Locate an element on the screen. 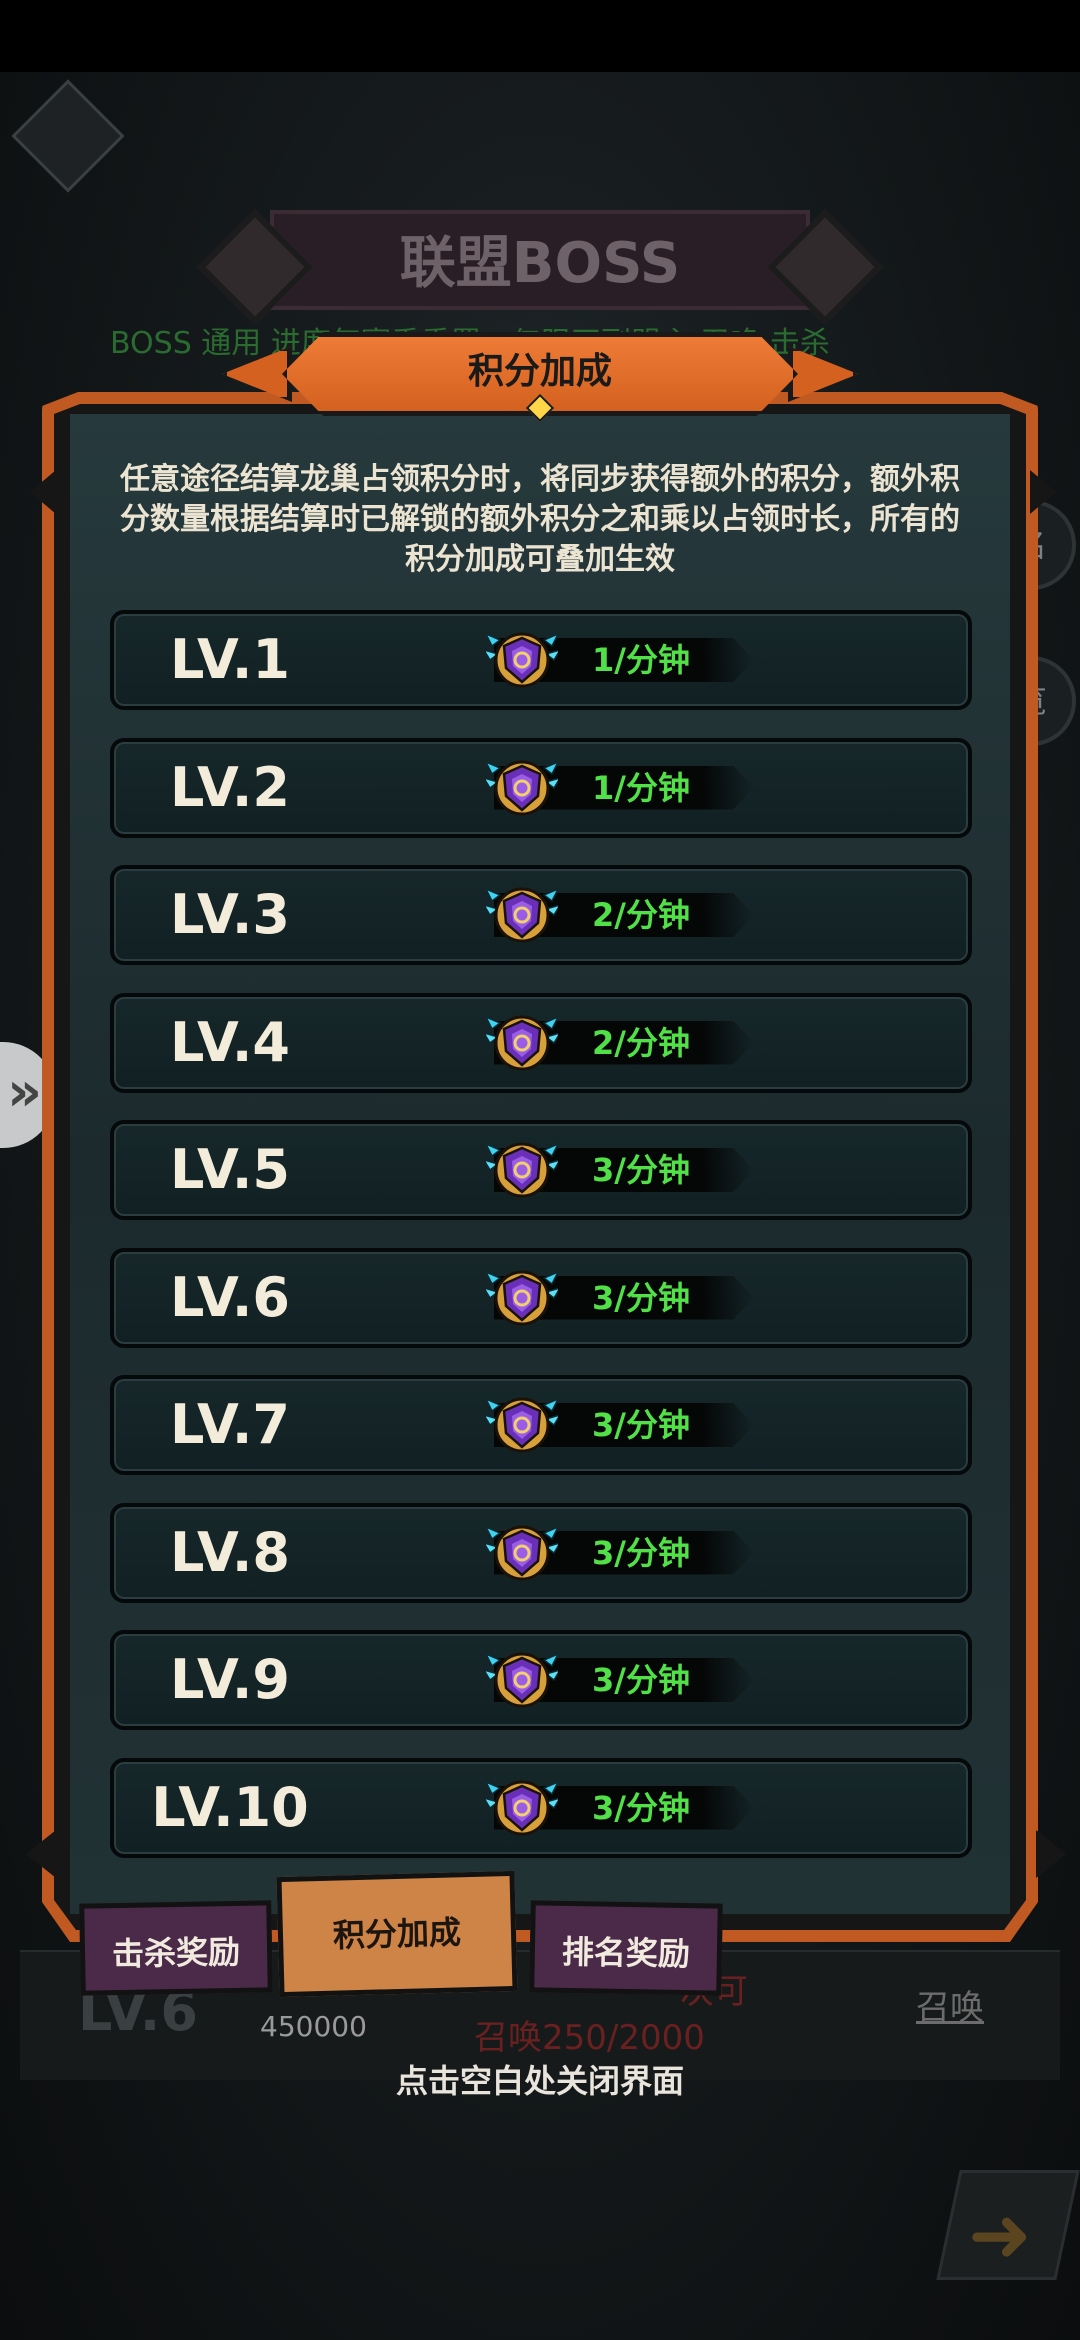  level-row: LV.9 3/分钟 is located at coordinates (541, 1680).